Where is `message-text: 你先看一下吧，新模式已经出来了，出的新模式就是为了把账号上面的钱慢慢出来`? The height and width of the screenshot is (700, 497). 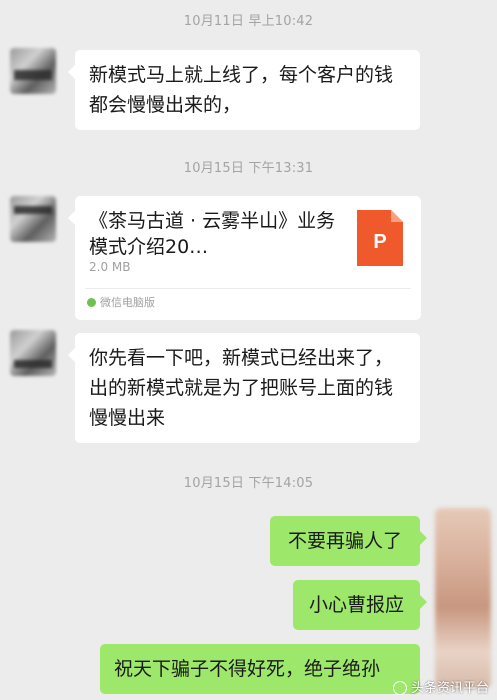
message-text: 你先看一下吧，新模式已经出来了，出的新模式就是为了把账号上面的钱慢慢出来 is located at coordinates (241, 388).